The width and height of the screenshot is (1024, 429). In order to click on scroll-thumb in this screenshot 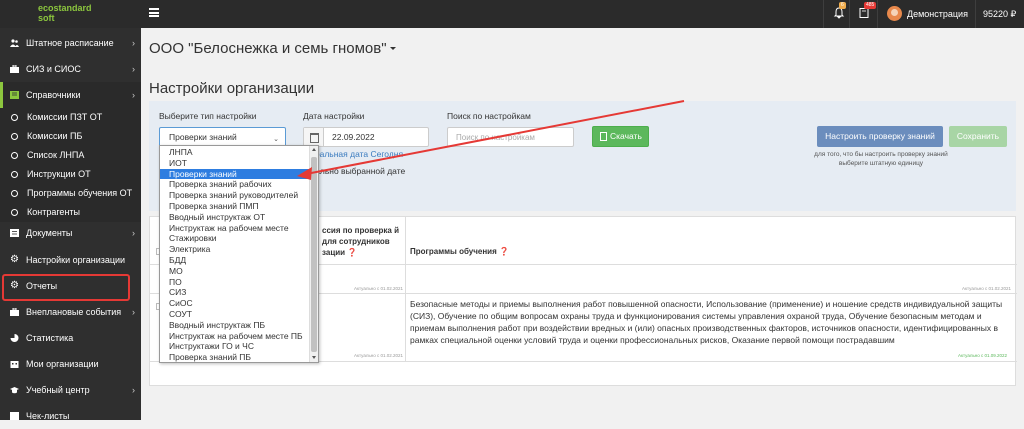, I will do `click(314, 254)`.